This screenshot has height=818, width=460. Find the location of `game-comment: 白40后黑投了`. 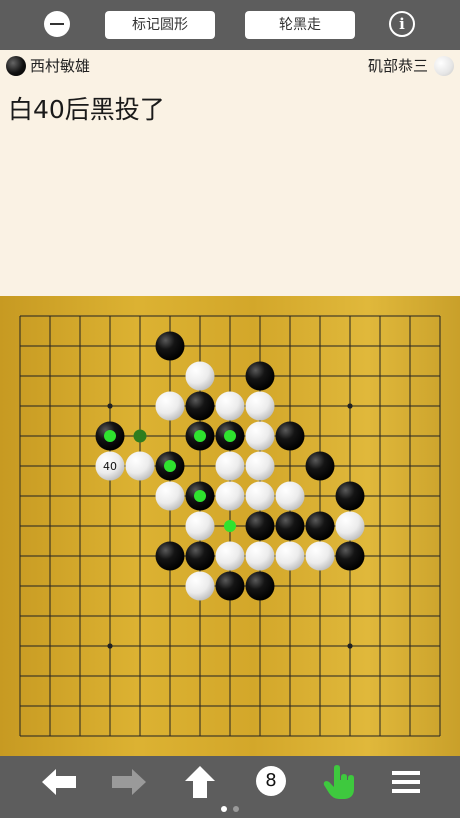

game-comment: 白40后黑投了 is located at coordinates (86, 109).